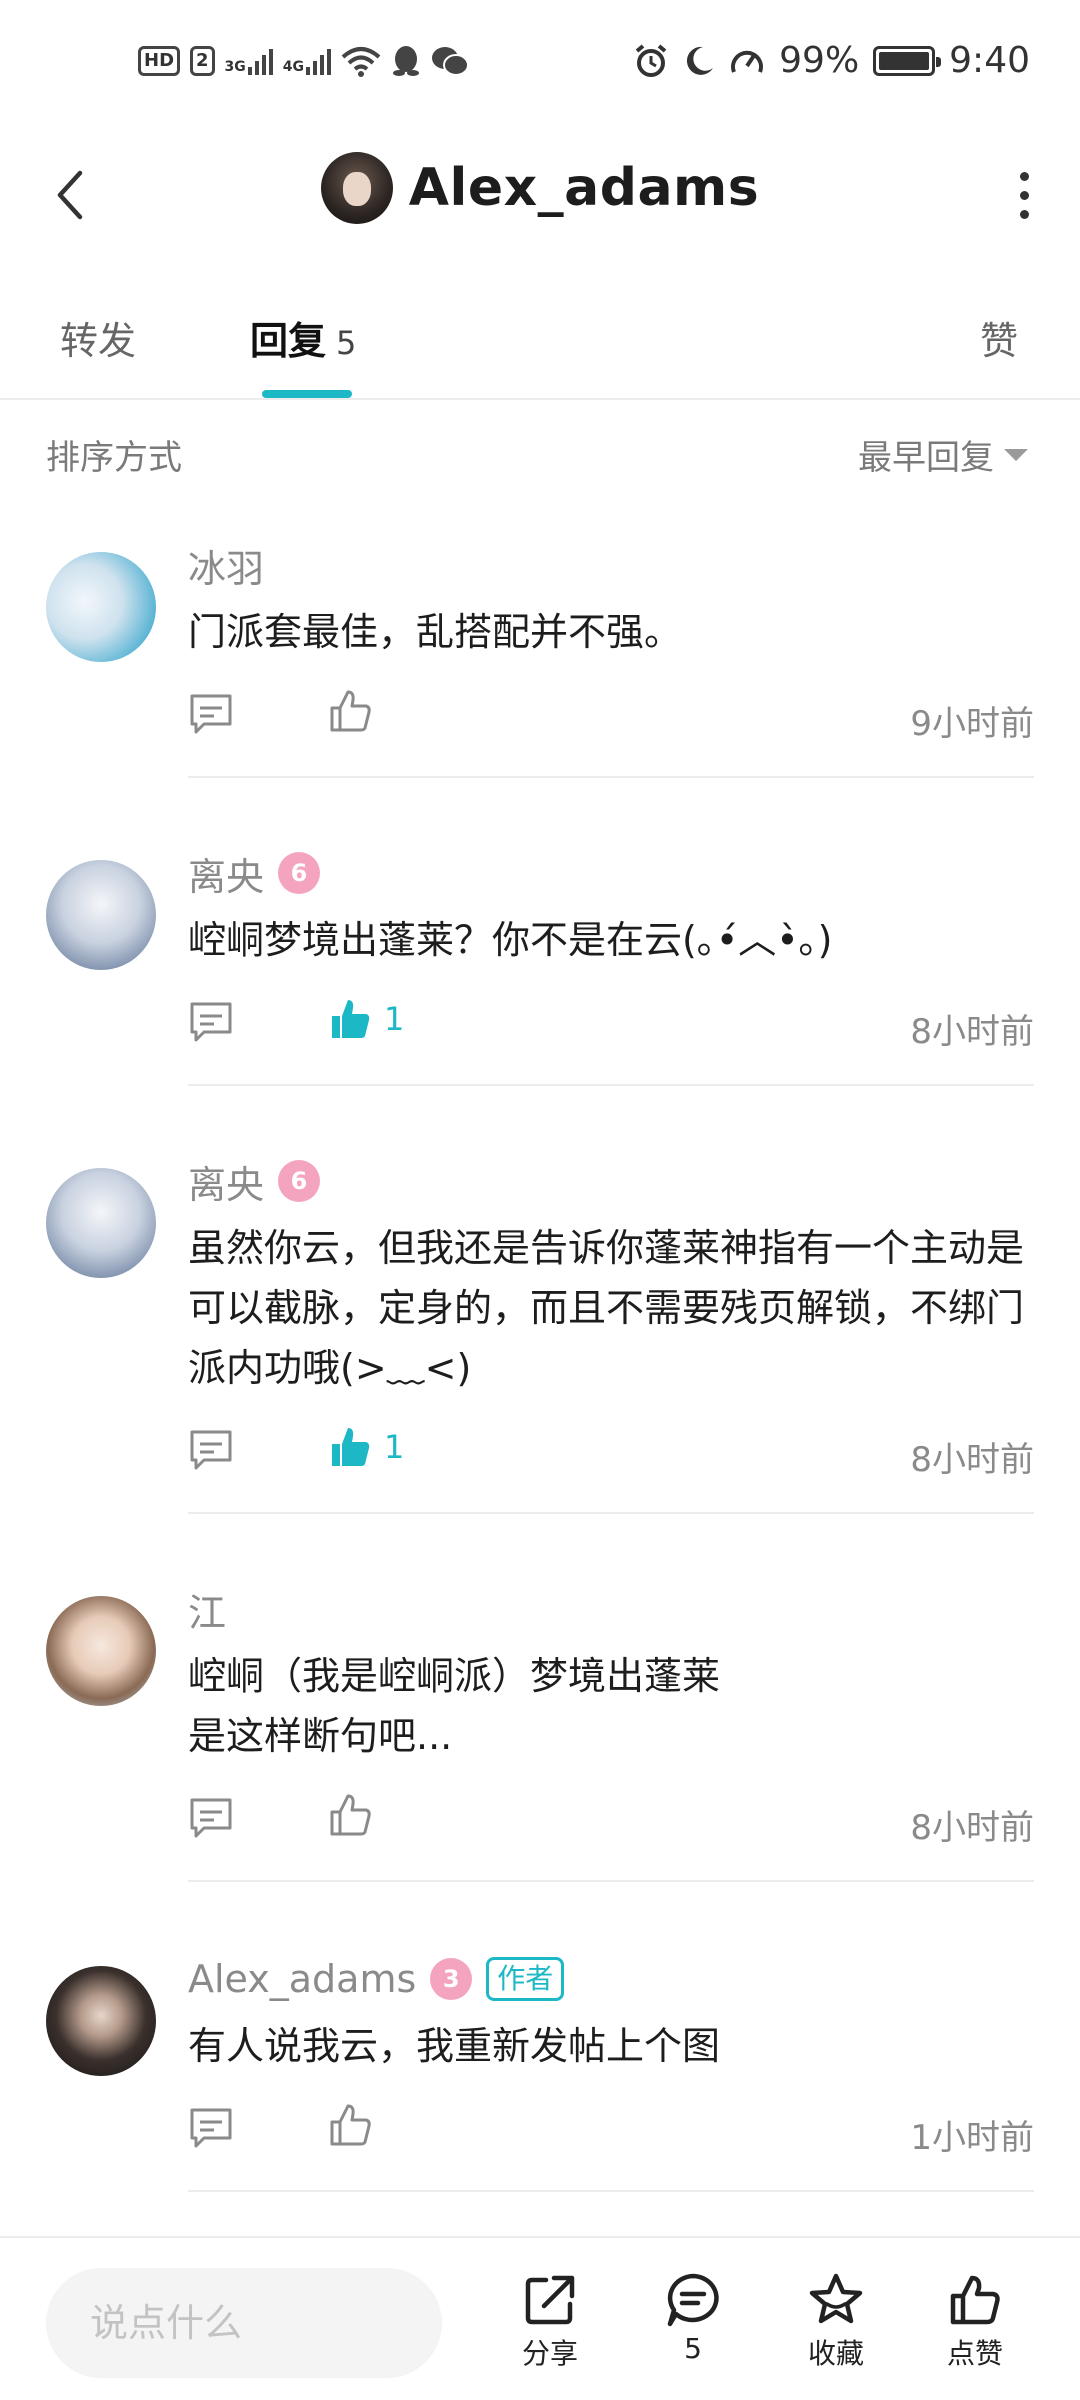  What do you see at coordinates (999, 337) in the screenshot?
I see `tab-like: 赞` at bounding box center [999, 337].